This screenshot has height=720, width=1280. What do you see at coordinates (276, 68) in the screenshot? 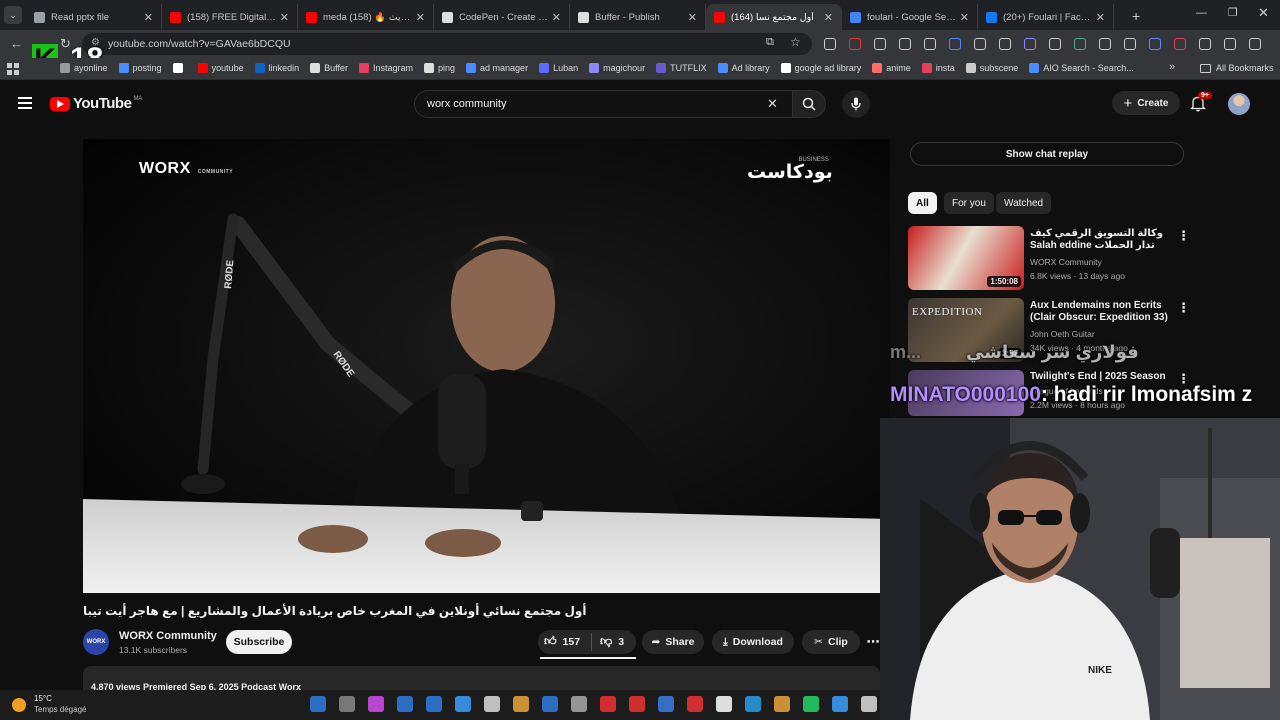
I see `bookmark-item: linkedin` at bounding box center [276, 68].